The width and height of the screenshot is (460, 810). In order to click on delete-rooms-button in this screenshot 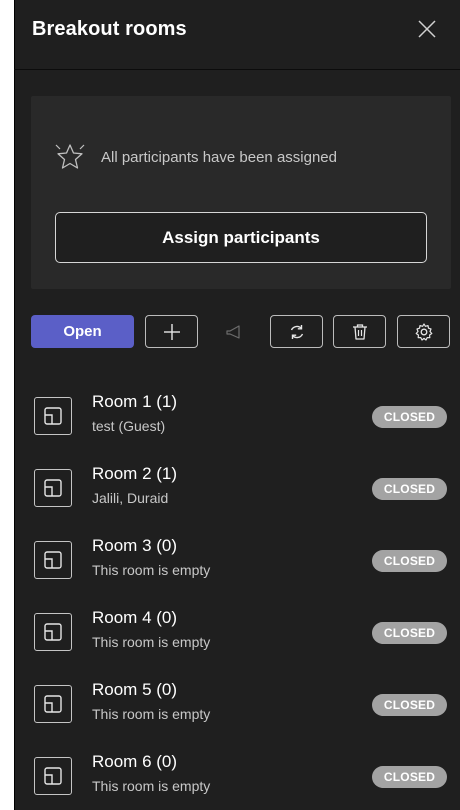, I will do `click(359, 331)`.